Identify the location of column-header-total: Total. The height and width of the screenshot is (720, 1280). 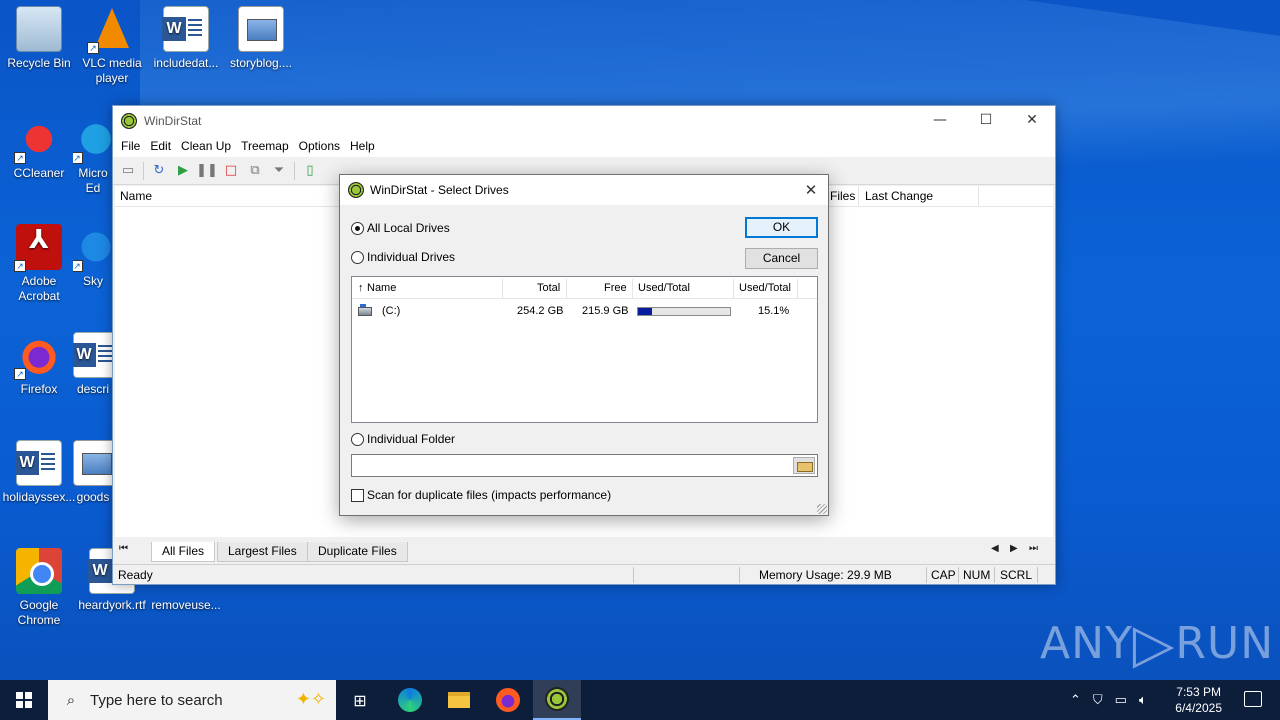
(548, 288).